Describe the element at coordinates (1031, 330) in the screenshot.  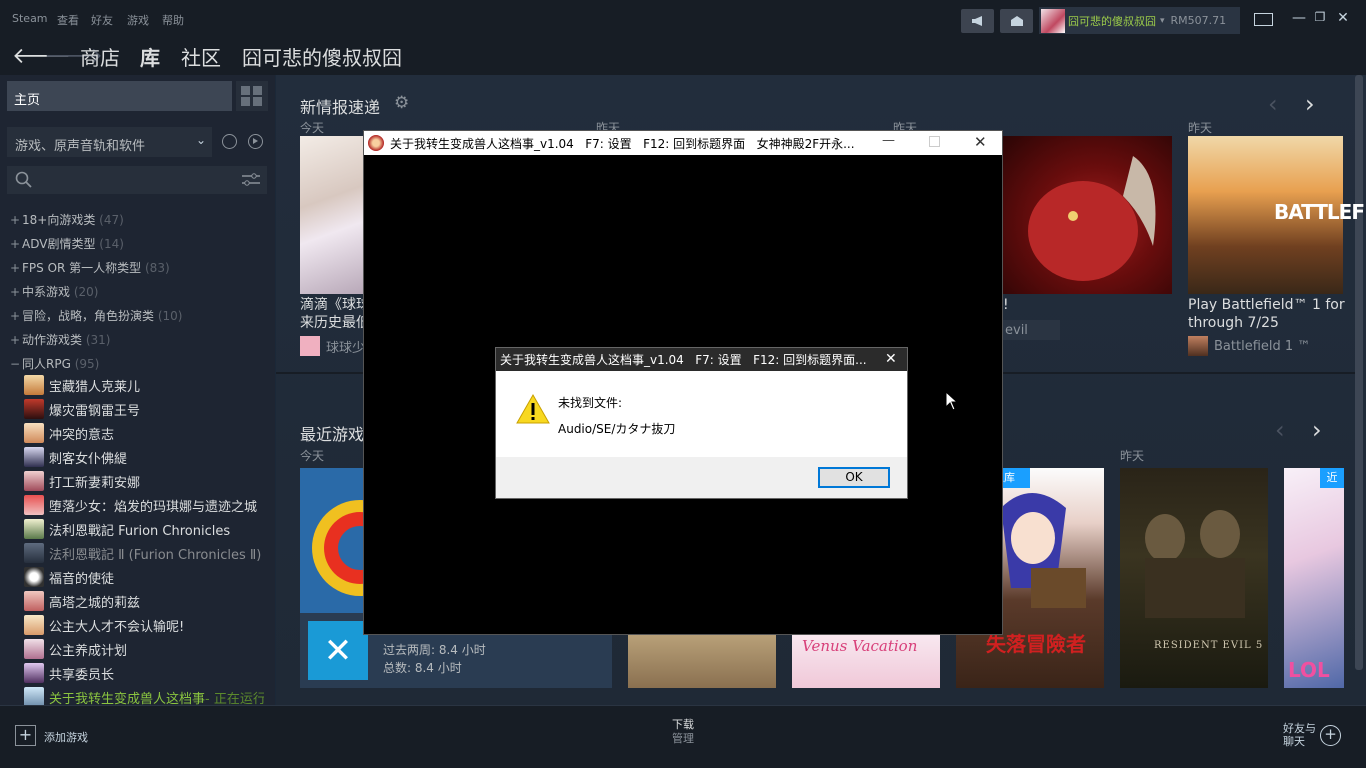
I see `news-card-source: evil` at that location.